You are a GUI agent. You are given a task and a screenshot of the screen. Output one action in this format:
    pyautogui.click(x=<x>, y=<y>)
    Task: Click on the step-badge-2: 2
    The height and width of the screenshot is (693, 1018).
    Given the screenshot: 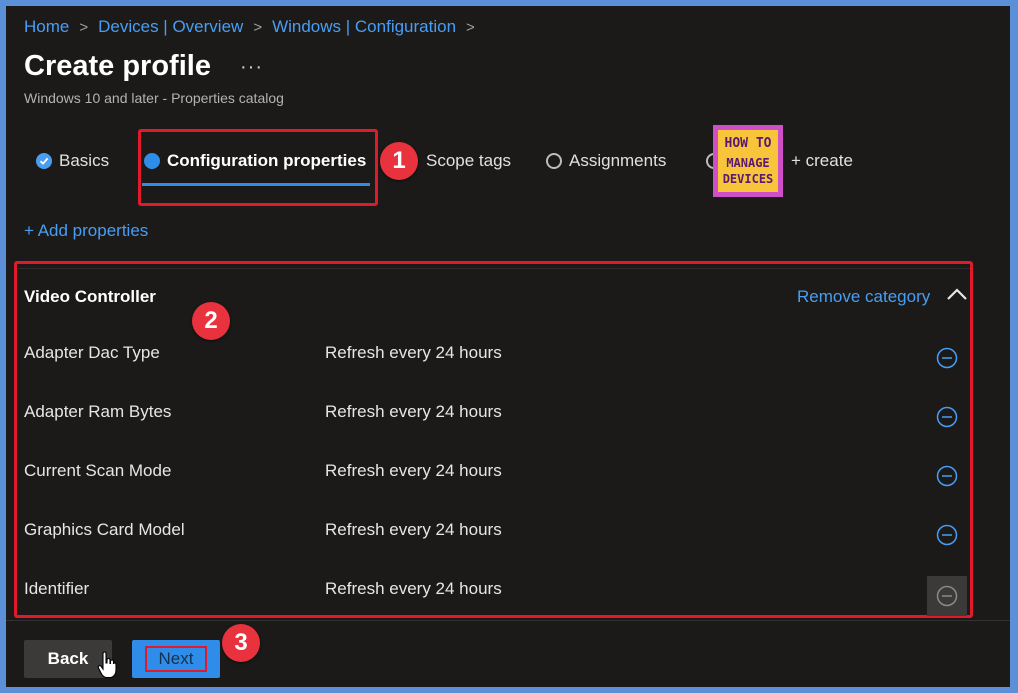 What is the action you would take?
    pyautogui.click(x=211, y=321)
    